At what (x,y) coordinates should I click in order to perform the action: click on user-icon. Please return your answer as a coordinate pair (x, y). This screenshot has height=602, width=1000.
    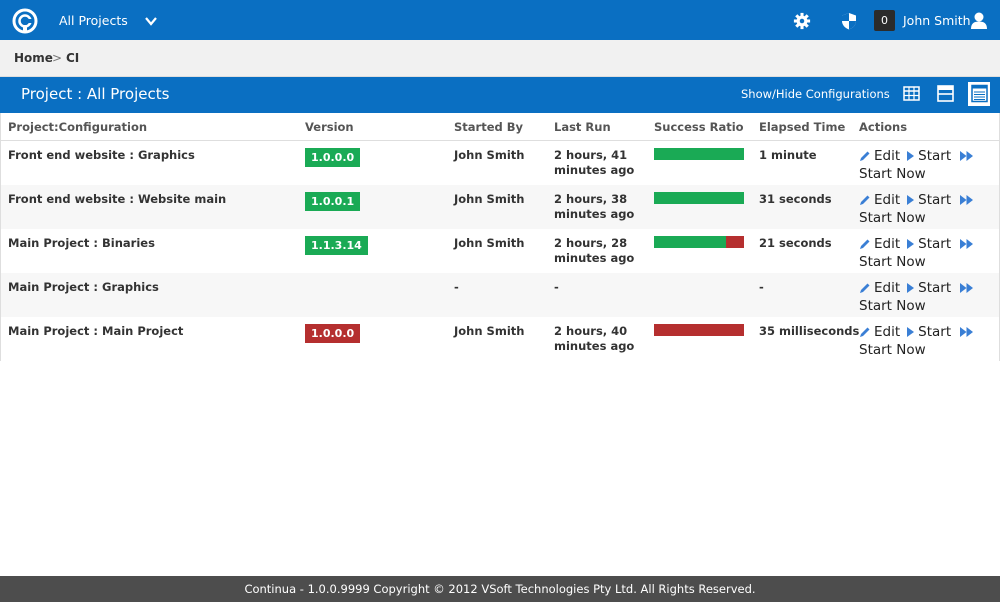
    Looking at the image, I should click on (979, 20).